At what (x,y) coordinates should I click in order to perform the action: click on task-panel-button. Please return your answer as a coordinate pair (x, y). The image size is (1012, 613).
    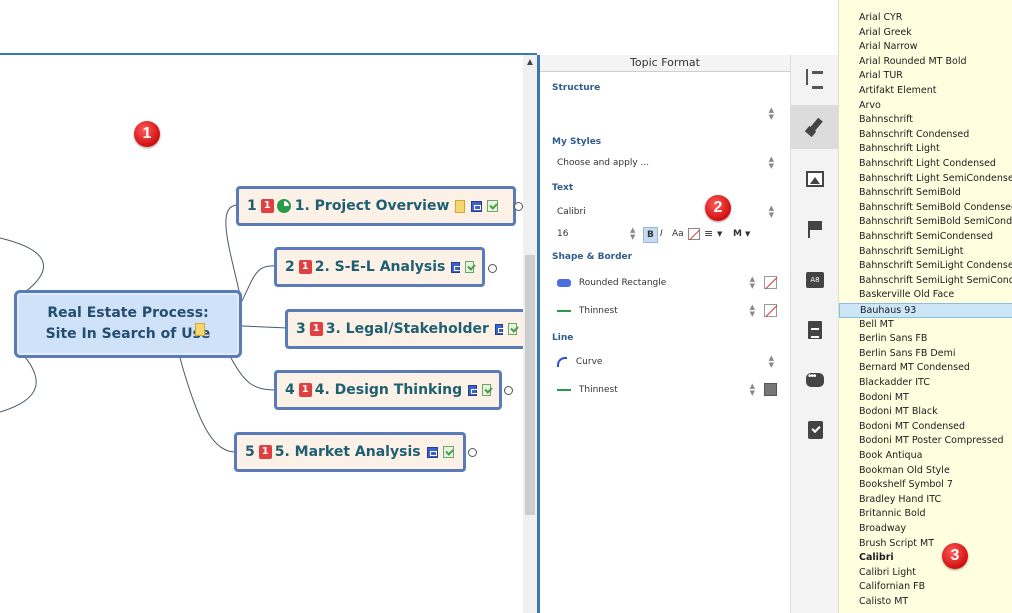
    Looking at the image, I should click on (815, 430).